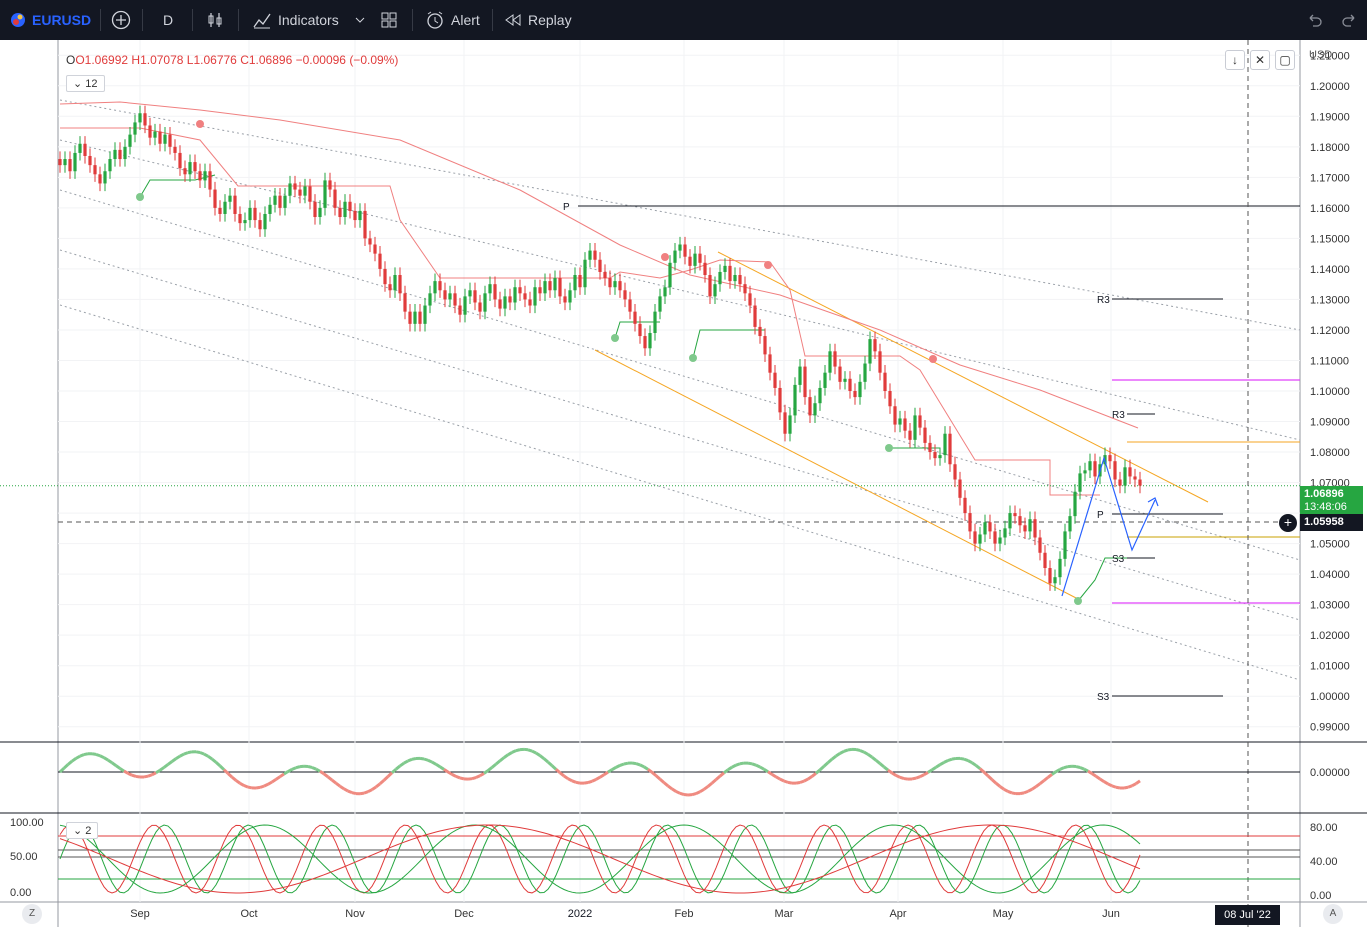 This screenshot has width=1367, height=927. Describe the element at coordinates (82, 830) in the screenshot. I see `osc-collapse-tag: ⌄ 2` at that location.